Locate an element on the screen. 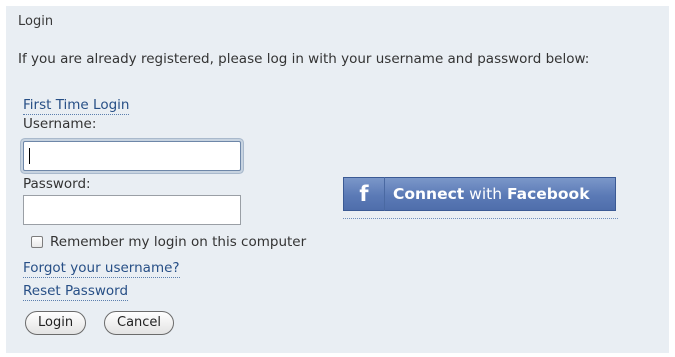 This screenshot has height=357, width=675. facebook-brand-word: Facebook is located at coordinates (548, 194).